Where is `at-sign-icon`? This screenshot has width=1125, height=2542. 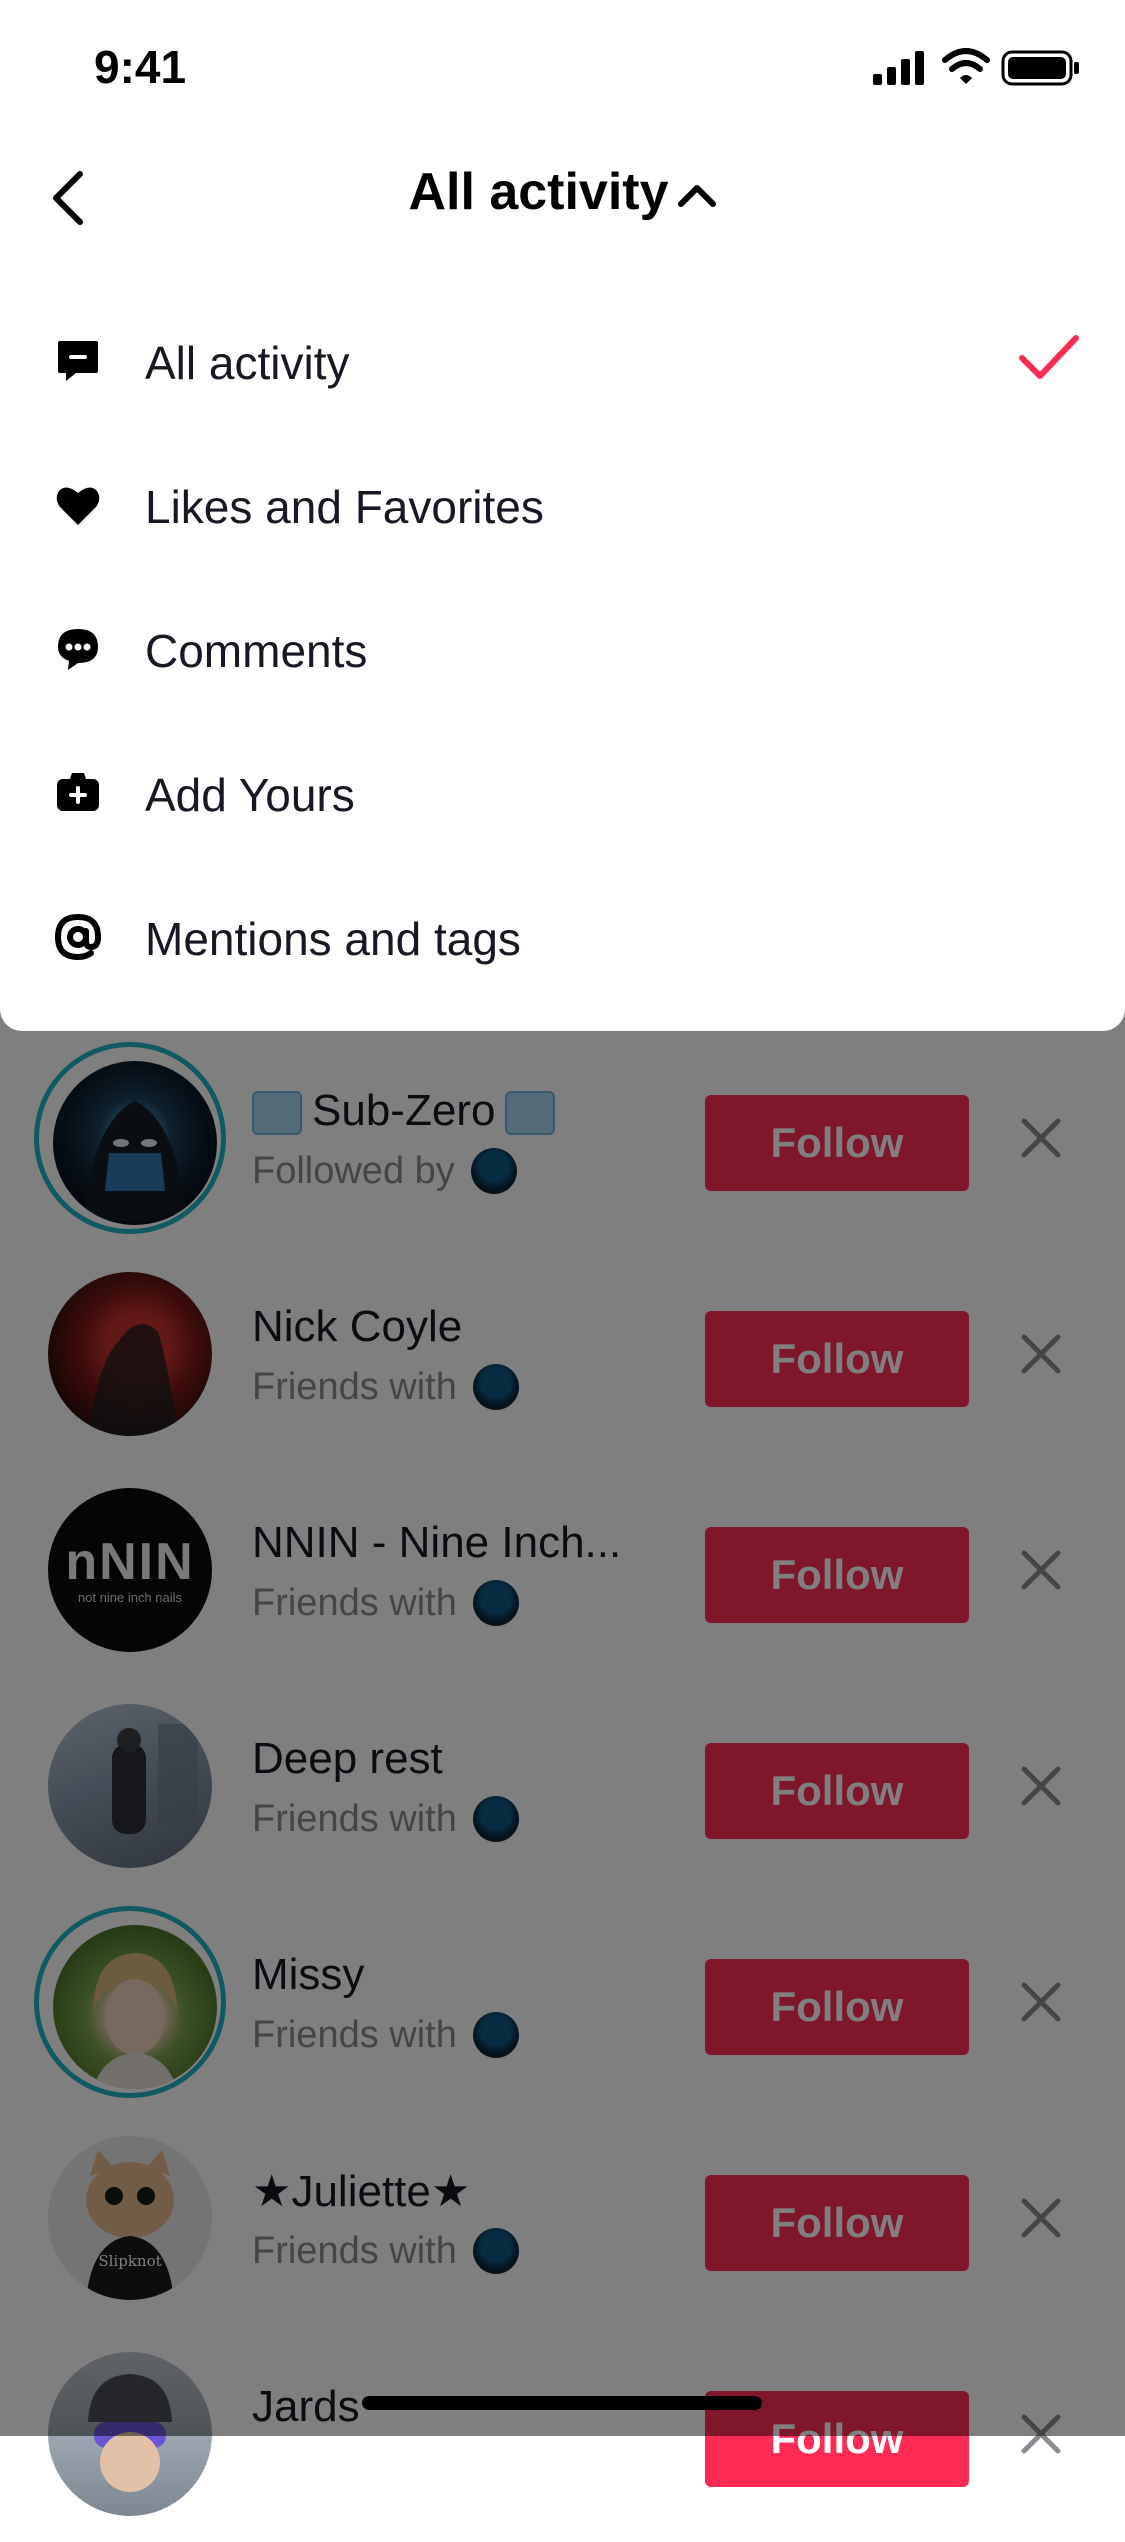
at-sign-icon is located at coordinates (78, 937).